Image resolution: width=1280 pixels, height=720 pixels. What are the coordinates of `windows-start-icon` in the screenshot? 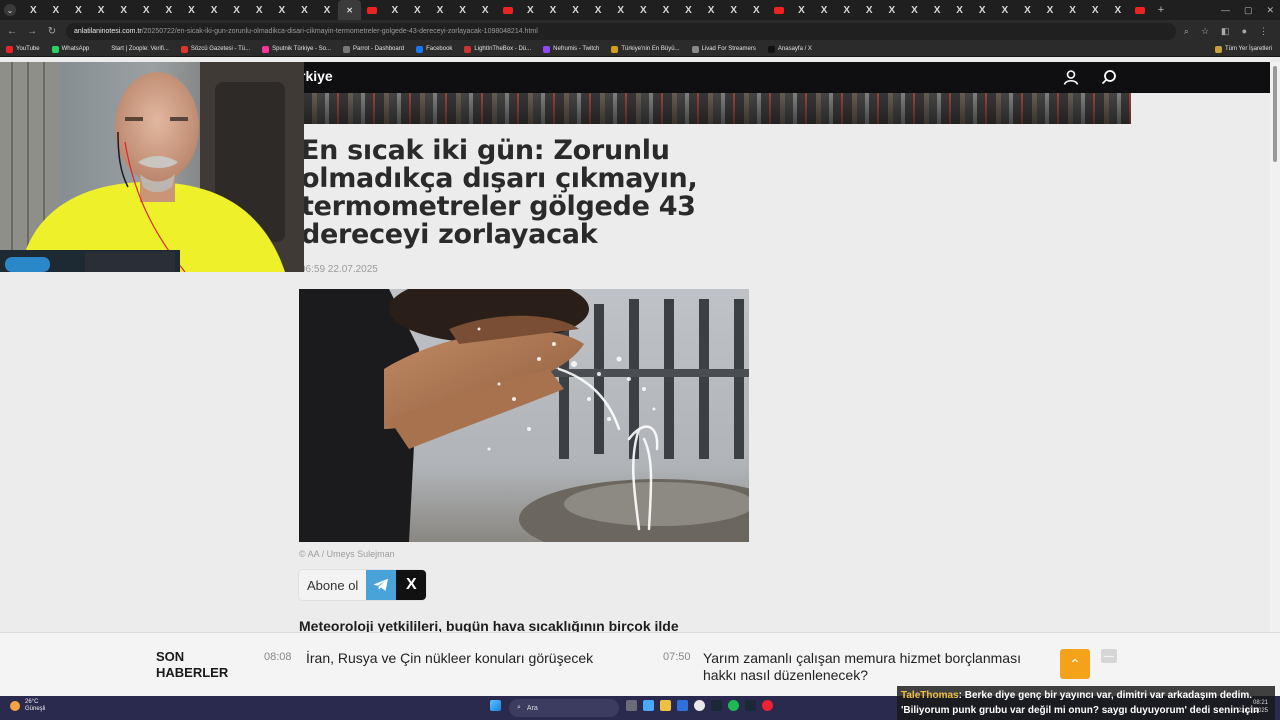 It's located at (495, 705).